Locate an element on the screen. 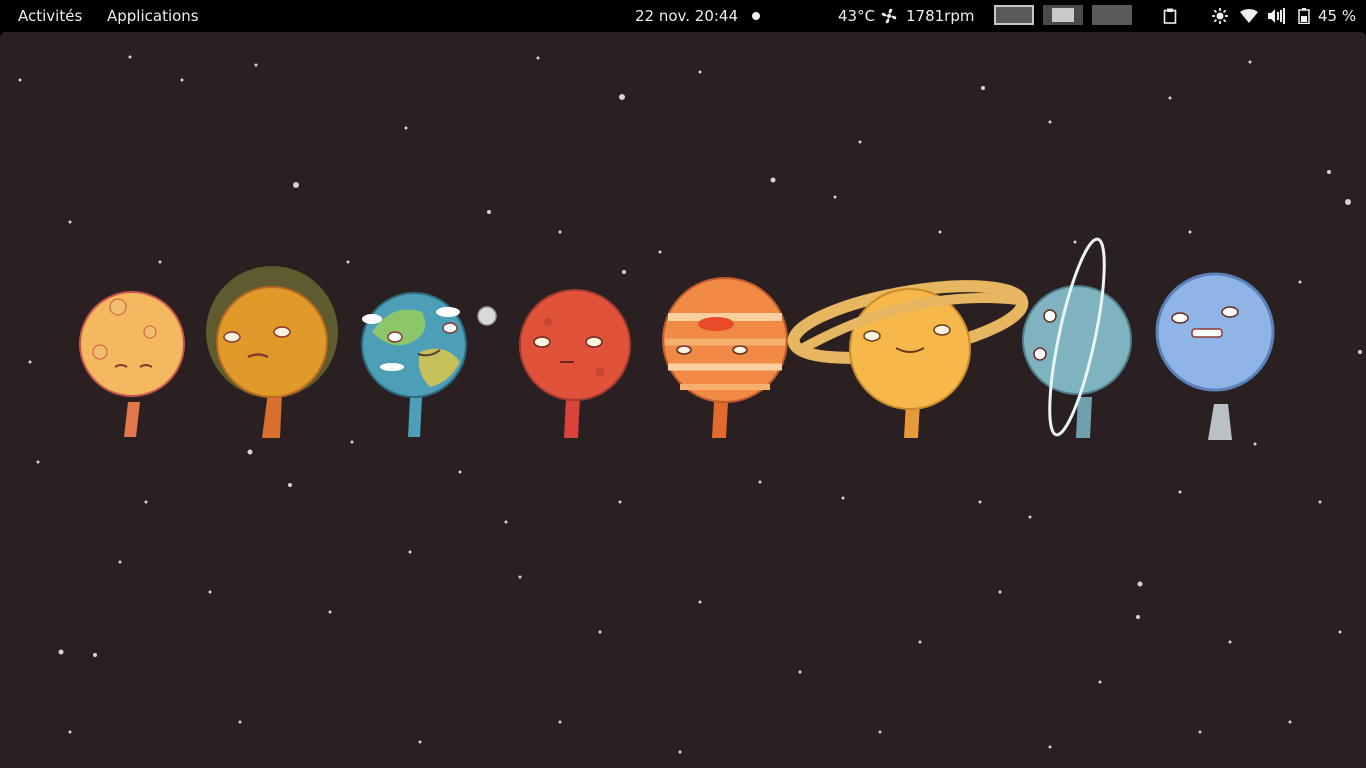 The image size is (1366, 768). clipboard-icon is located at coordinates (1170, 16).